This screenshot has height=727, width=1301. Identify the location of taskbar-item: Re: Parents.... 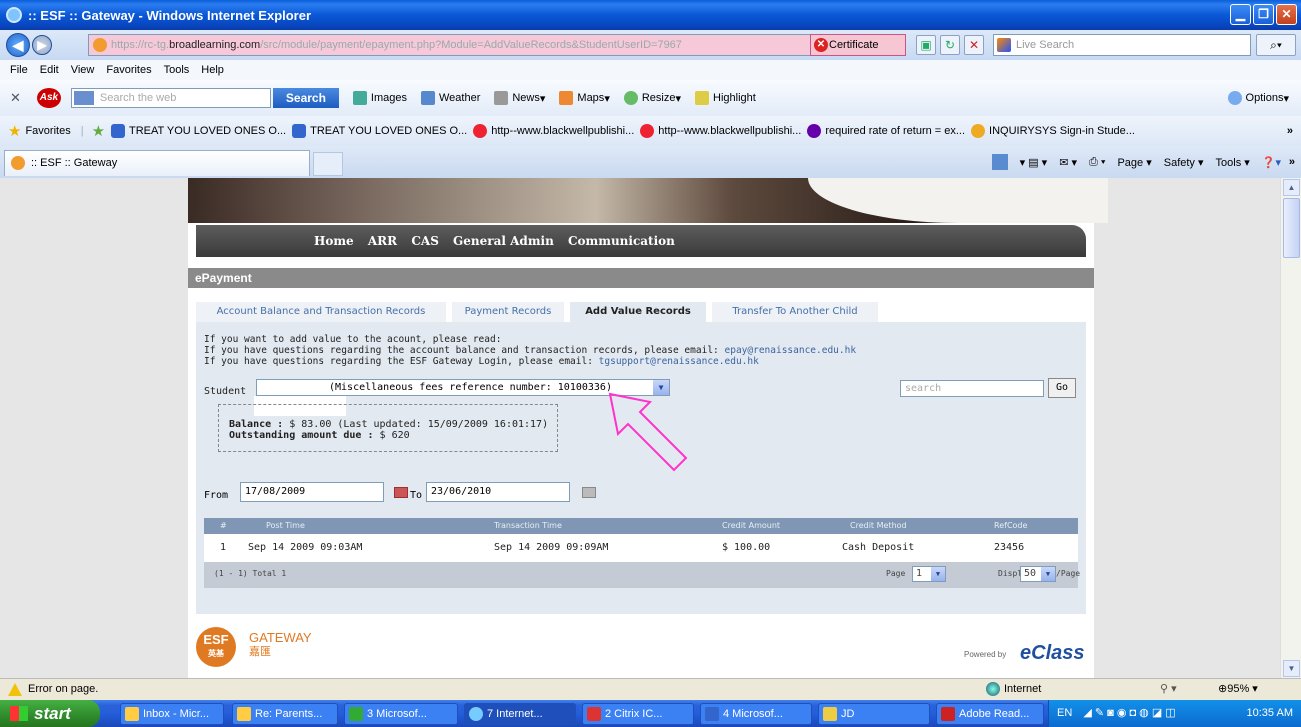
(285, 714).